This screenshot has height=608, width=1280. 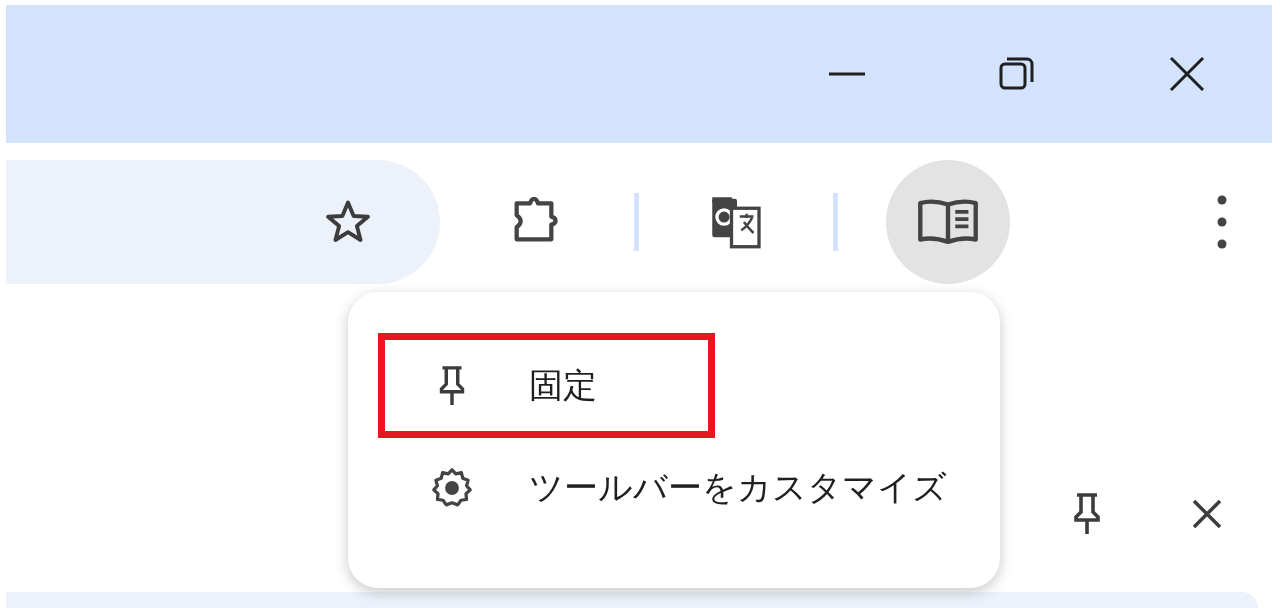 I want to click on menu-item: ツールバーをカスタマイズ, so click(x=668, y=488).